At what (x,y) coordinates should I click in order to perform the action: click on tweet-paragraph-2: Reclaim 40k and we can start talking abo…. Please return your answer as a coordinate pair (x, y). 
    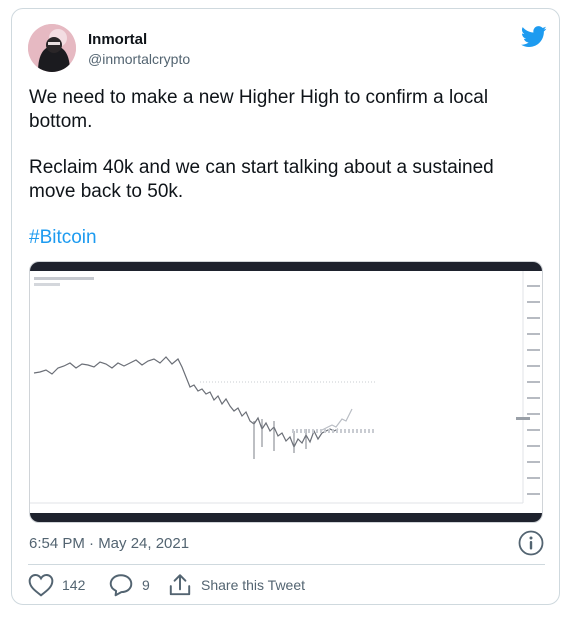
    Looking at the image, I should click on (261, 179).